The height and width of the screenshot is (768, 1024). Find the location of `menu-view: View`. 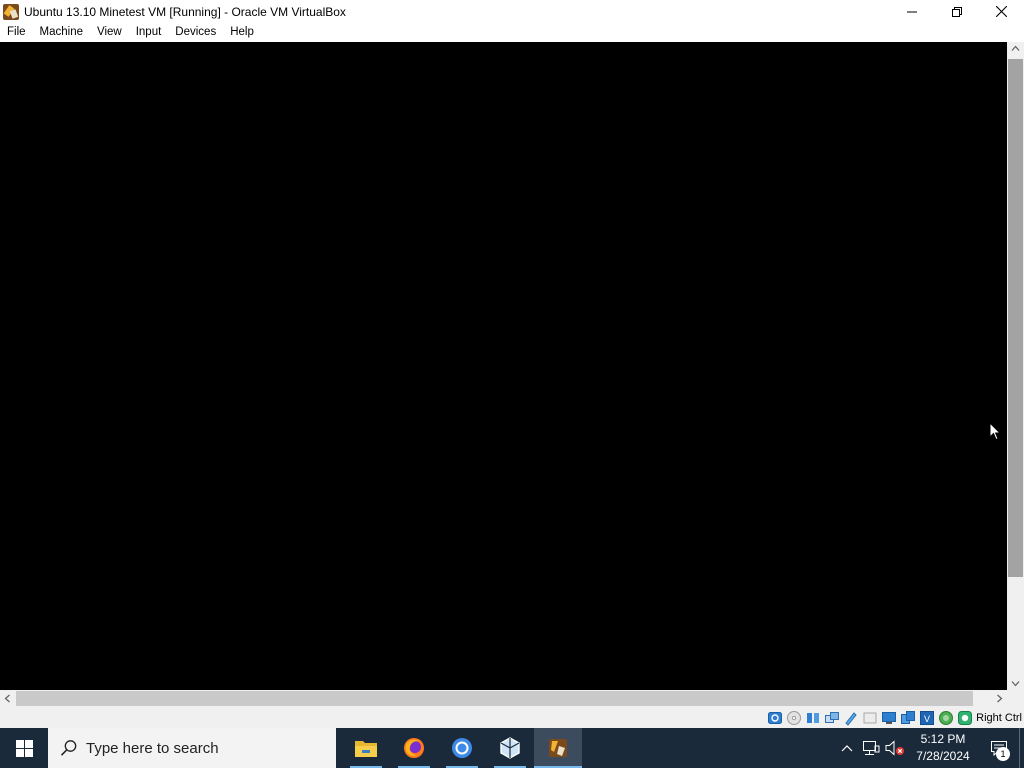

menu-view: View is located at coordinates (109, 32).